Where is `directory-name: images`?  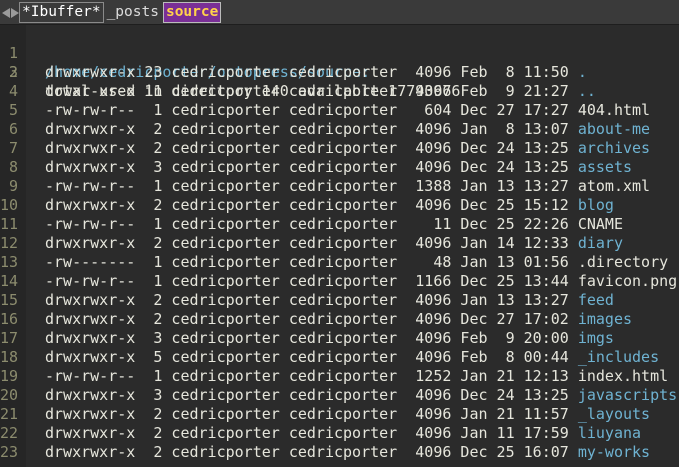 directory-name: images is located at coordinates (605, 319).